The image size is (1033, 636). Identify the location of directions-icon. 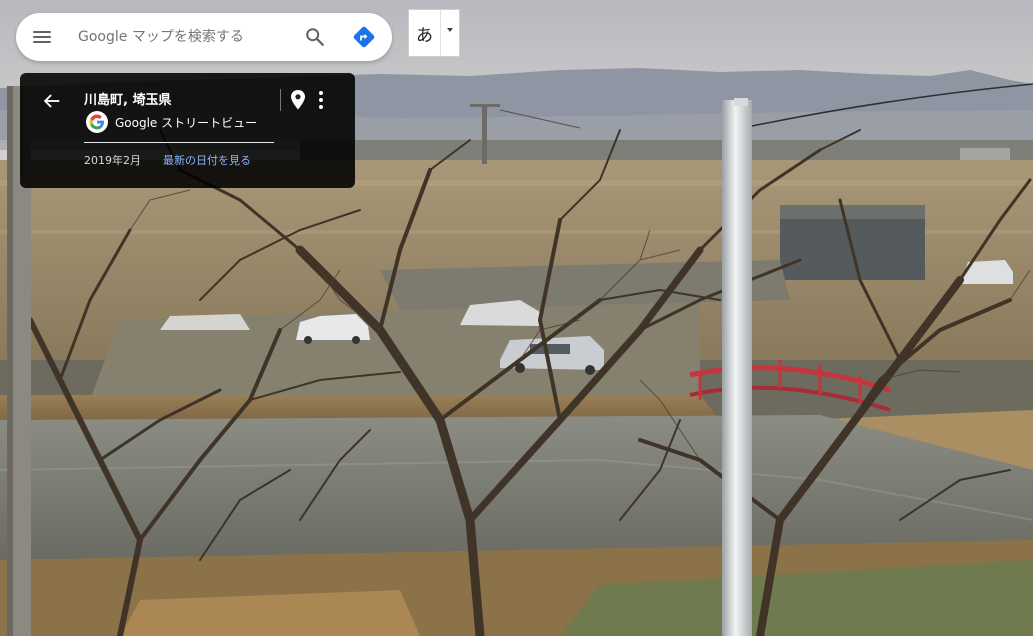
(364, 37).